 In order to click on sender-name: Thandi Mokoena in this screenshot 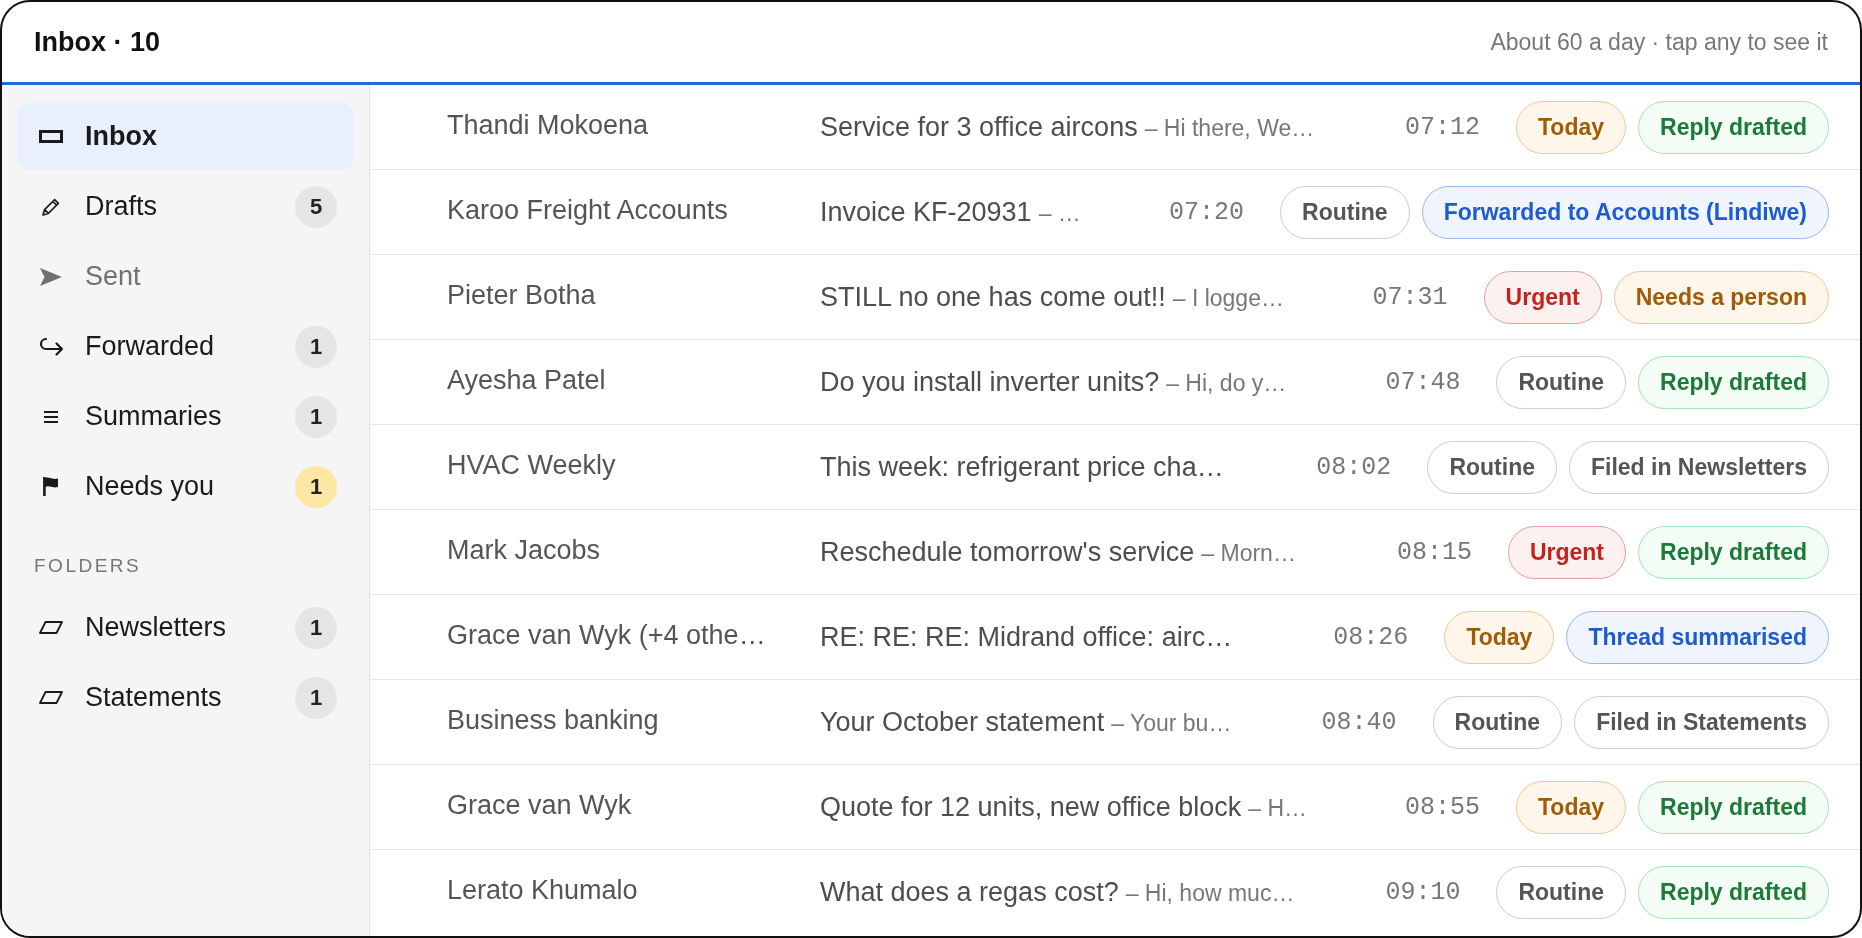, I will do `click(548, 125)`.